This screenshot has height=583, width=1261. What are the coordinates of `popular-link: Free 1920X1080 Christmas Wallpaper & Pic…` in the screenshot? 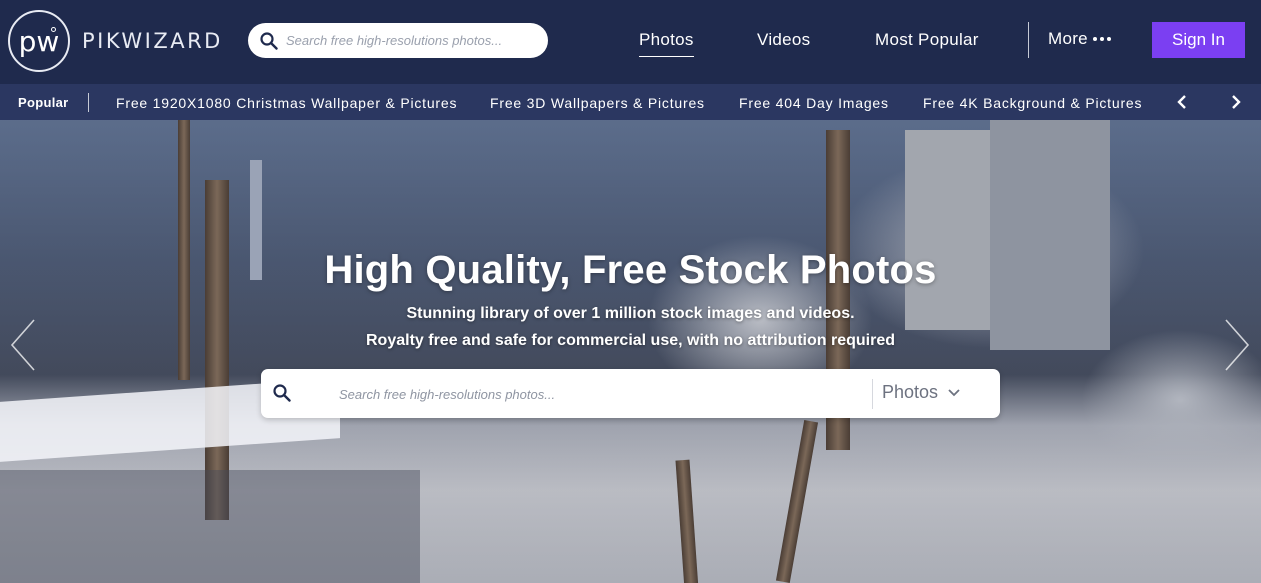 It's located at (286, 103).